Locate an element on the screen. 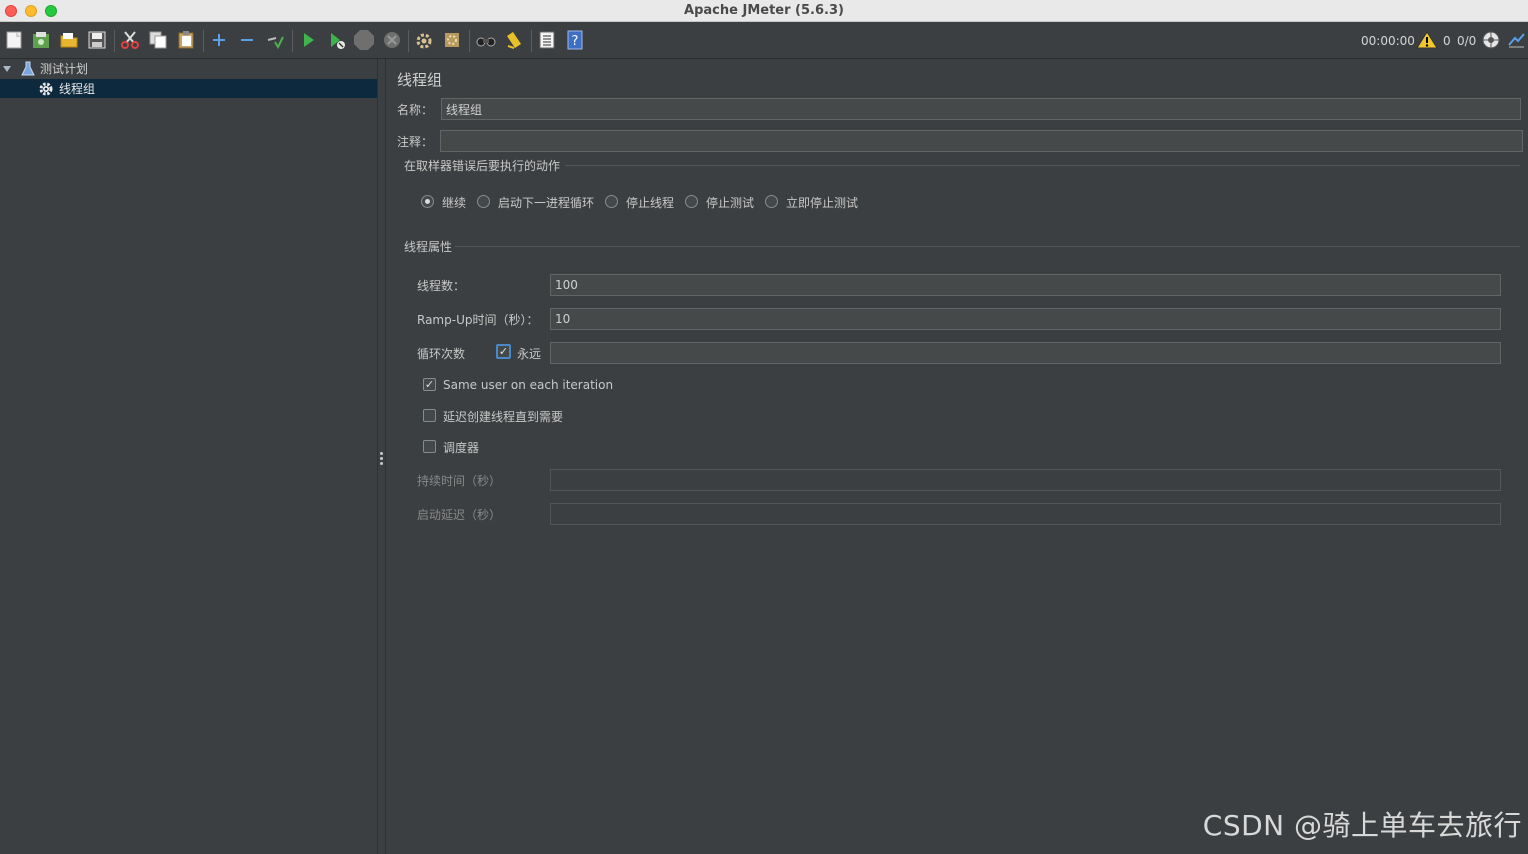 This screenshot has width=1528, height=854. forever-label: 永远 is located at coordinates (529, 354).